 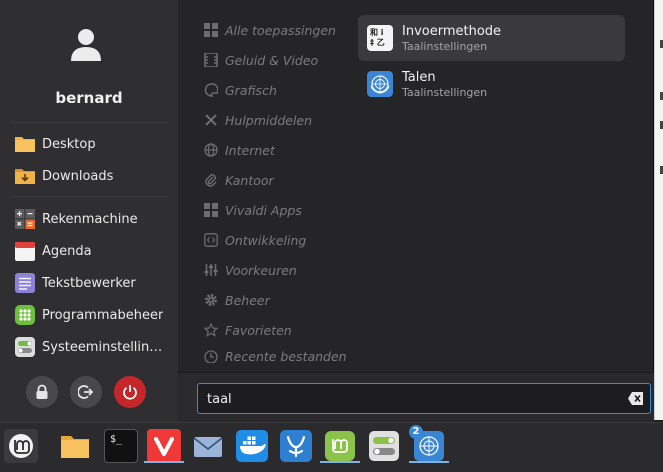 I want to click on docker-taskbar-button, so click(x=252, y=446).